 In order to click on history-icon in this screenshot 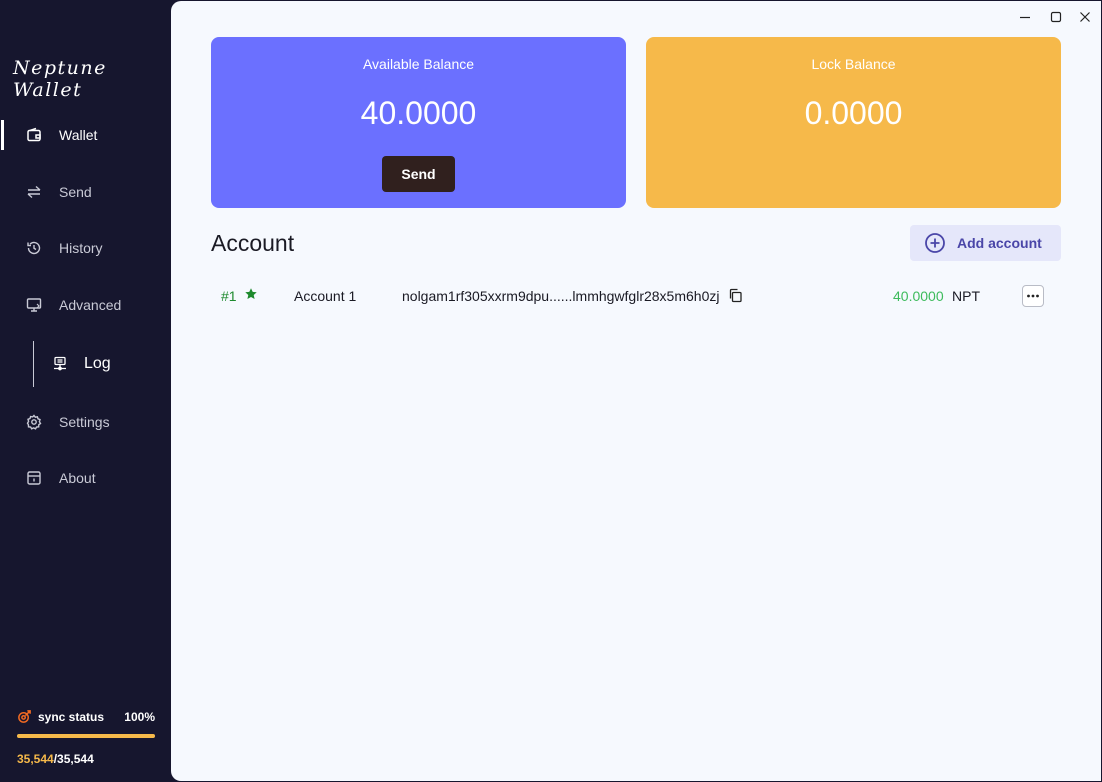, I will do `click(34, 248)`.